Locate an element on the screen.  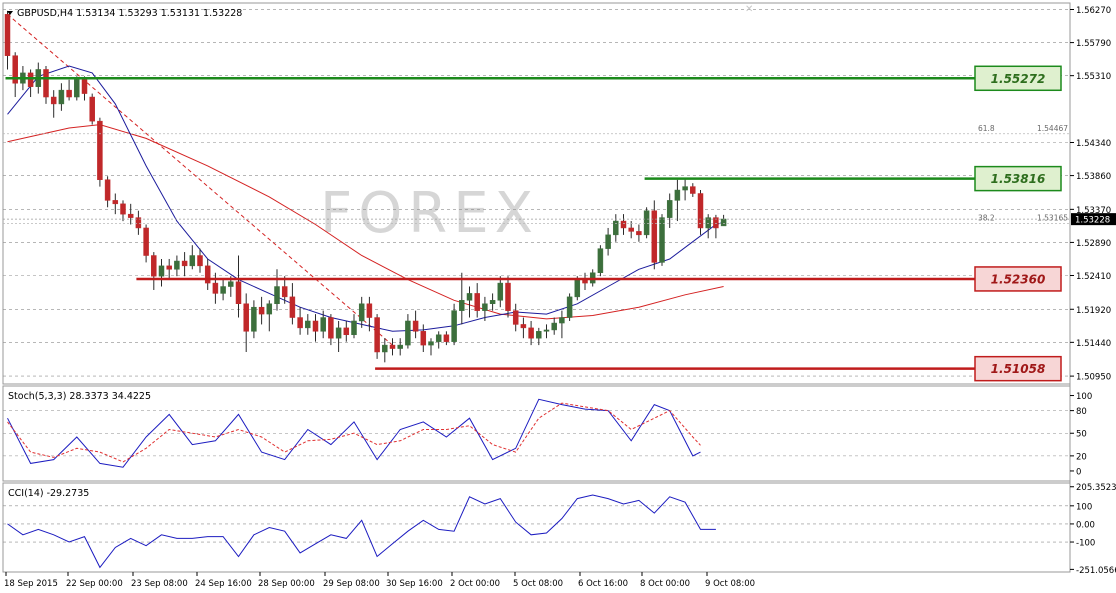
time-axis-label: 9 Oct 08:00 is located at coordinates (730, 584).